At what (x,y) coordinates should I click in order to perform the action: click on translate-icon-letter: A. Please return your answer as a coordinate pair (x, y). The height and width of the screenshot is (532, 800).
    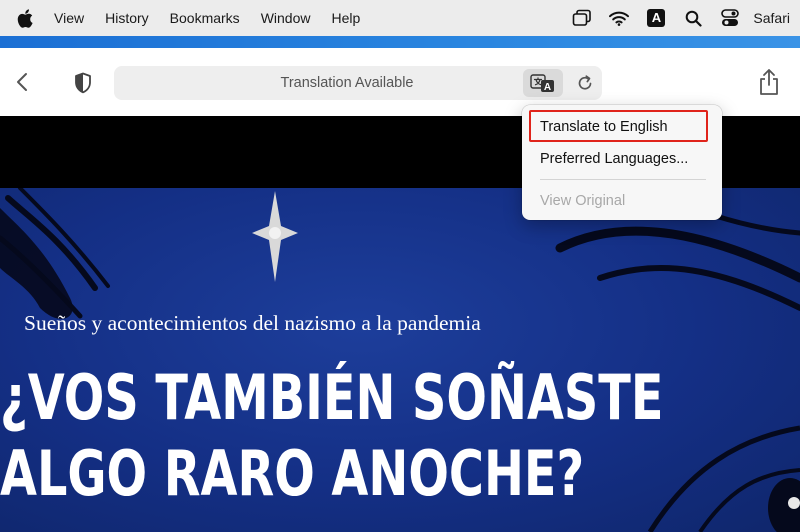
    Looking at the image, I should click on (547, 87).